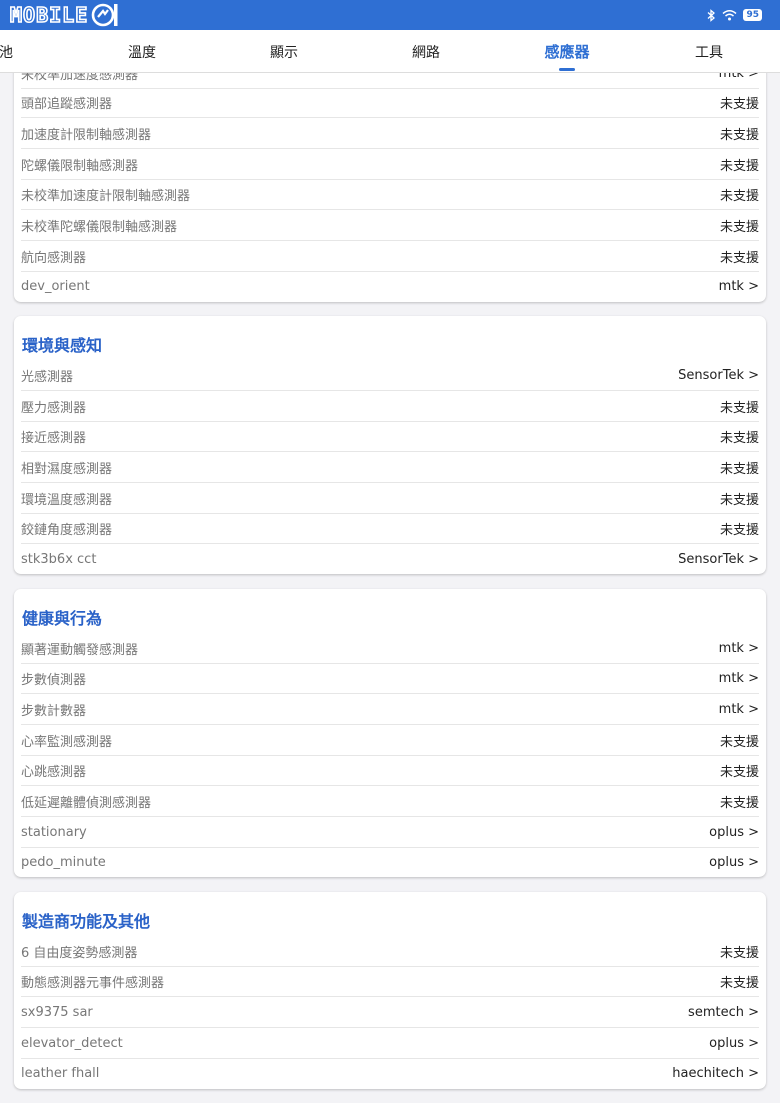 Image resolution: width=780 pixels, height=1103 pixels. What do you see at coordinates (752, 15) in the screenshot?
I see `battery-level: 95` at bounding box center [752, 15].